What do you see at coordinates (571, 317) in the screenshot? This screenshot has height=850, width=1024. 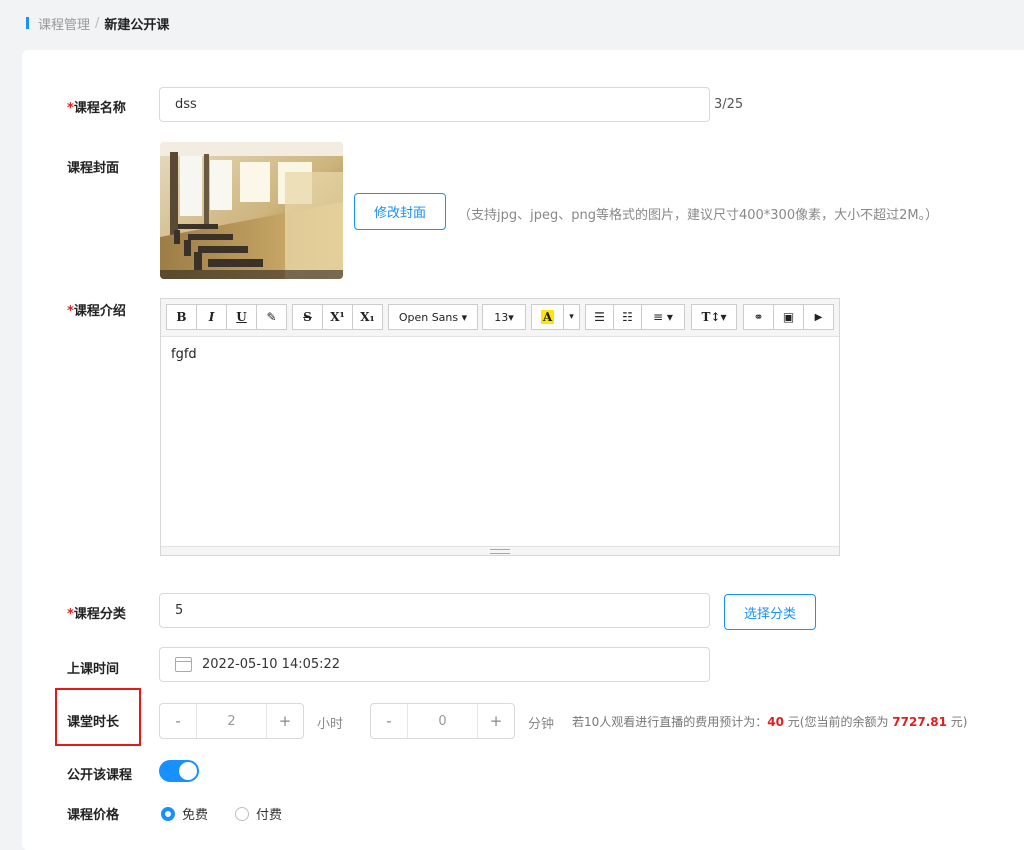 I see `font-color-caret-icon: ▾` at bounding box center [571, 317].